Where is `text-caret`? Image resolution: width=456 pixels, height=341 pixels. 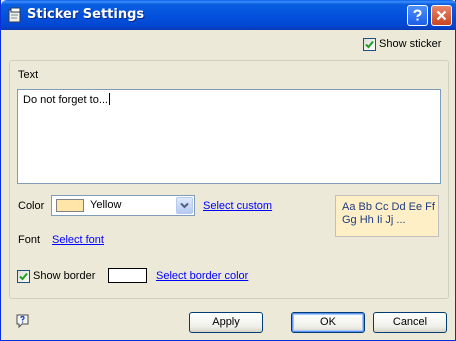
text-caret is located at coordinates (109, 99).